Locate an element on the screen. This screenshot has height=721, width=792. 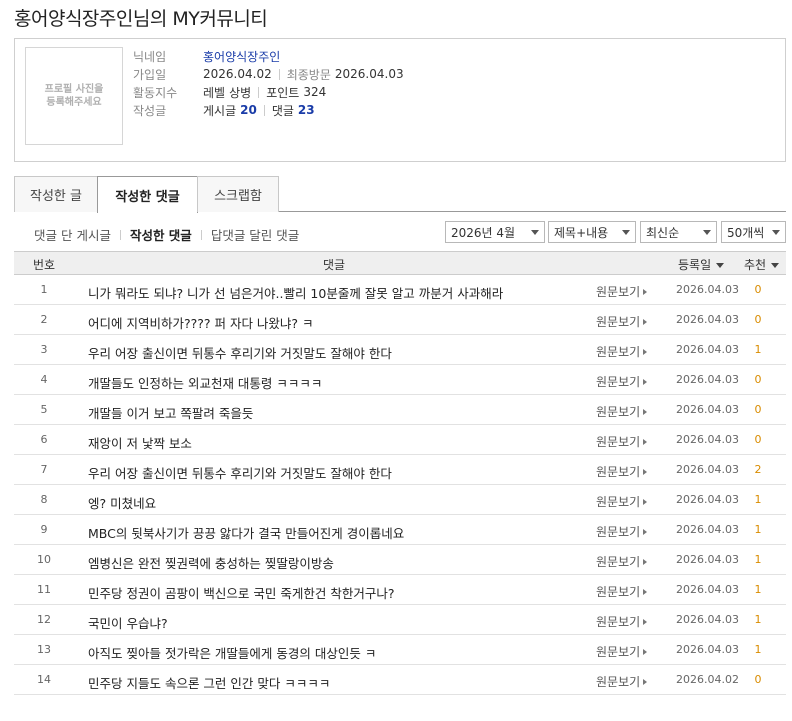
tab-scraps: 스크랩함 is located at coordinates (238, 194).